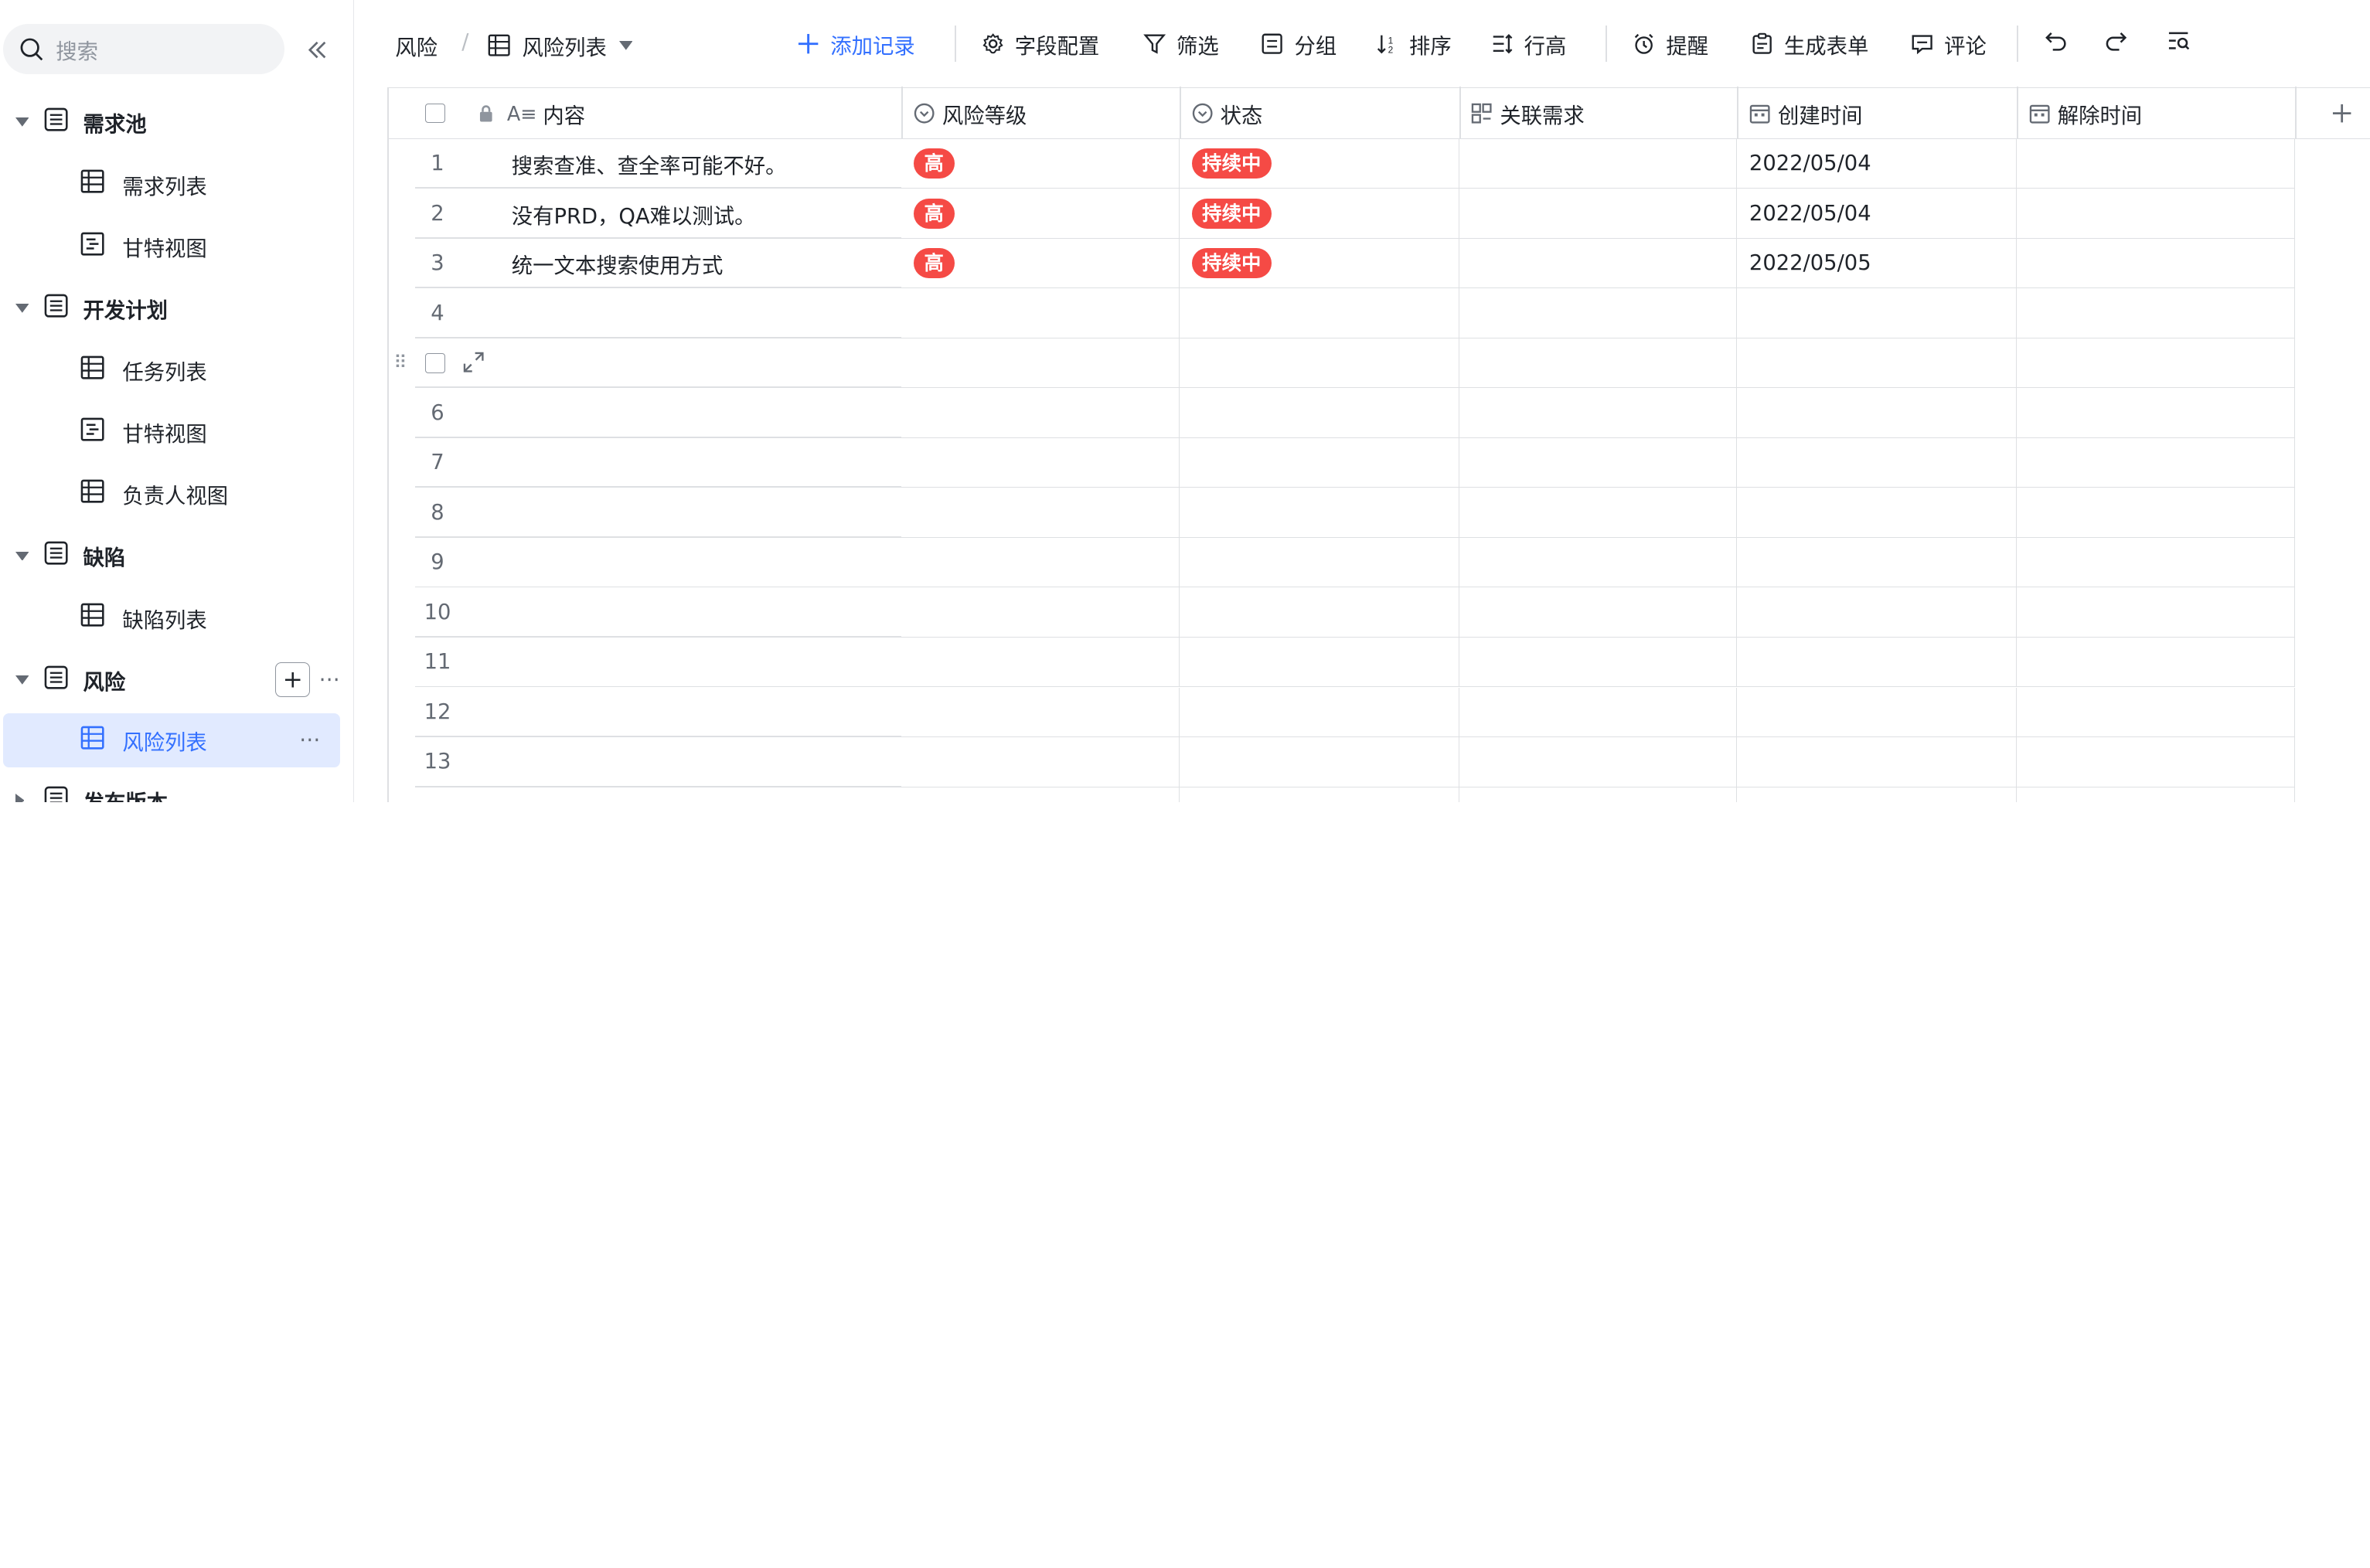 Image resolution: width=2370 pixels, height=1568 pixels. I want to click on collapse-sidebar-icon, so click(317, 49).